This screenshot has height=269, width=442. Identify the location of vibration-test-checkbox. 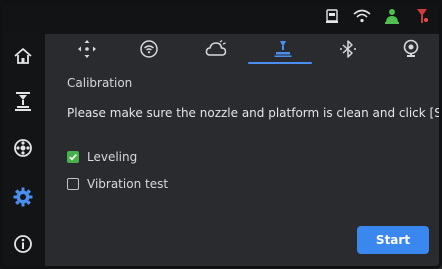
(73, 184).